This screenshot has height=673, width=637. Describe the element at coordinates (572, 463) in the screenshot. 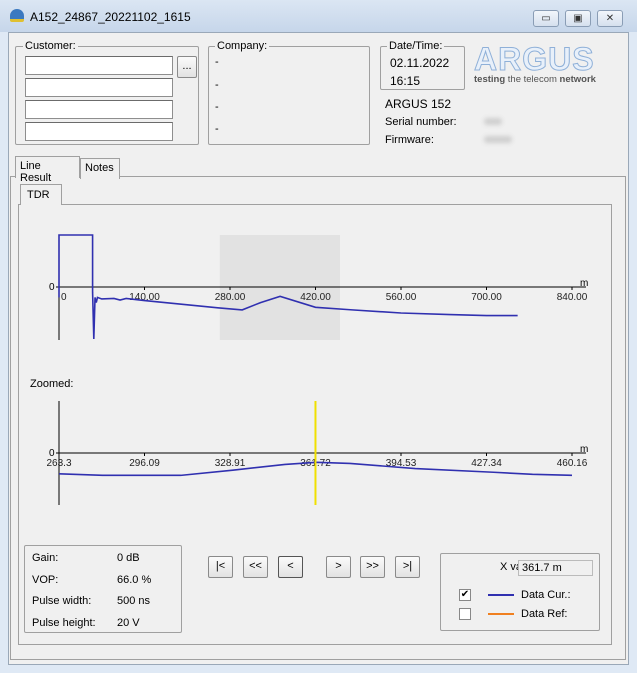

I see `x-tick-label: 460.16` at that location.